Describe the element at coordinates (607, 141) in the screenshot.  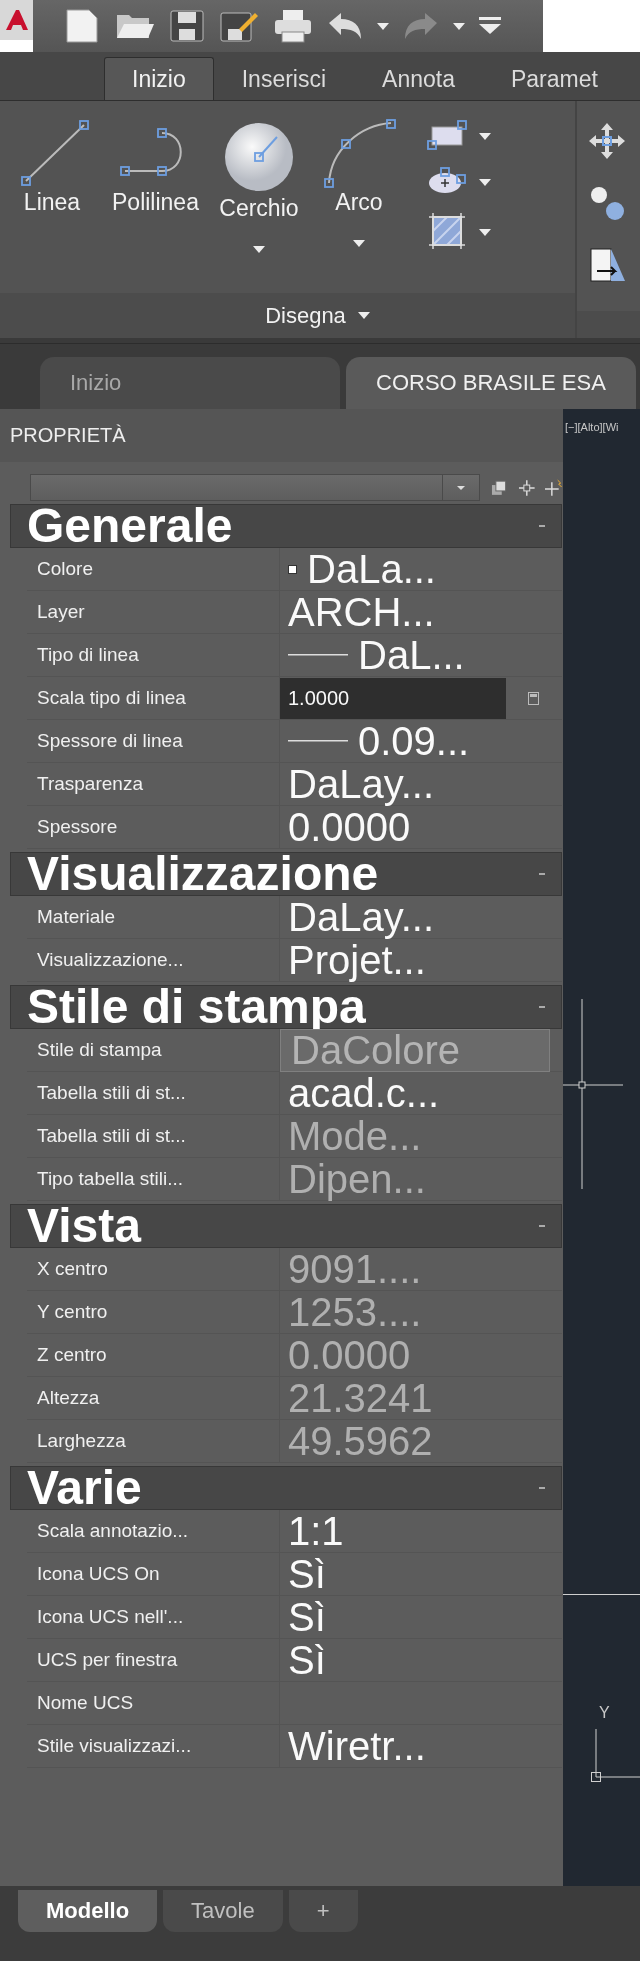
I see `move-icon` at that location.